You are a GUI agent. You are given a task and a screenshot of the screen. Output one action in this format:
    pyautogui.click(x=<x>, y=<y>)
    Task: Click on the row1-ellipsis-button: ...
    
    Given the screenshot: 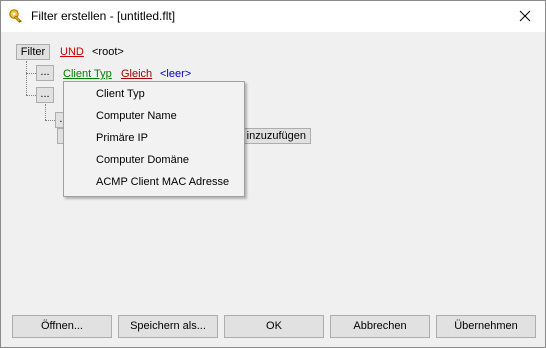 What is the action you would take?
    pyautogui.click(x=45, y=73)
    